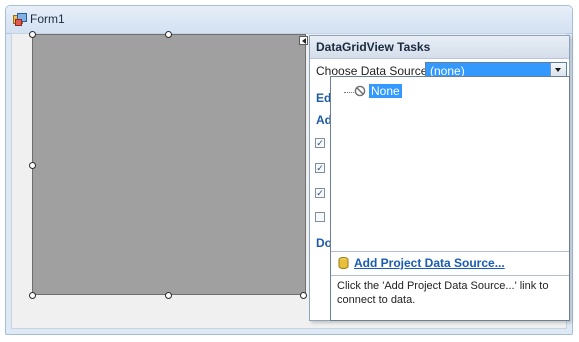  I want to click on enable-adding-checkbox: ✓, so click(320, 143).